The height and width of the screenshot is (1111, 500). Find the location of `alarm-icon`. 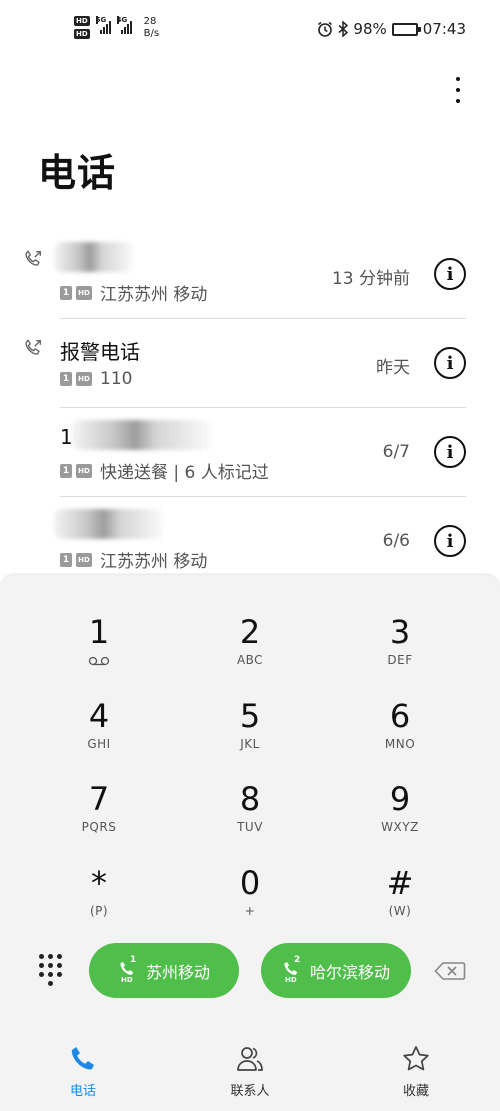

alarm-icon is located at coordinates (325, 29).